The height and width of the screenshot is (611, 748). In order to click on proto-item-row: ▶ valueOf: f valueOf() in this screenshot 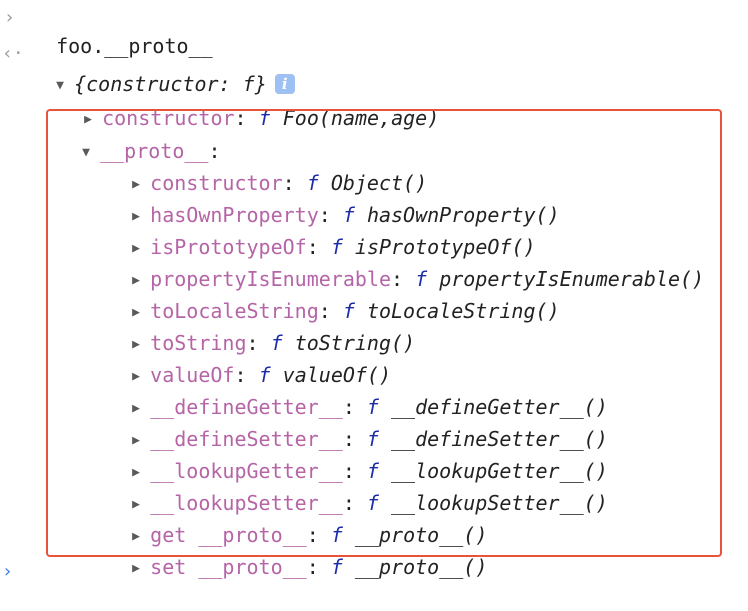, I will do `click(237, 360)`.